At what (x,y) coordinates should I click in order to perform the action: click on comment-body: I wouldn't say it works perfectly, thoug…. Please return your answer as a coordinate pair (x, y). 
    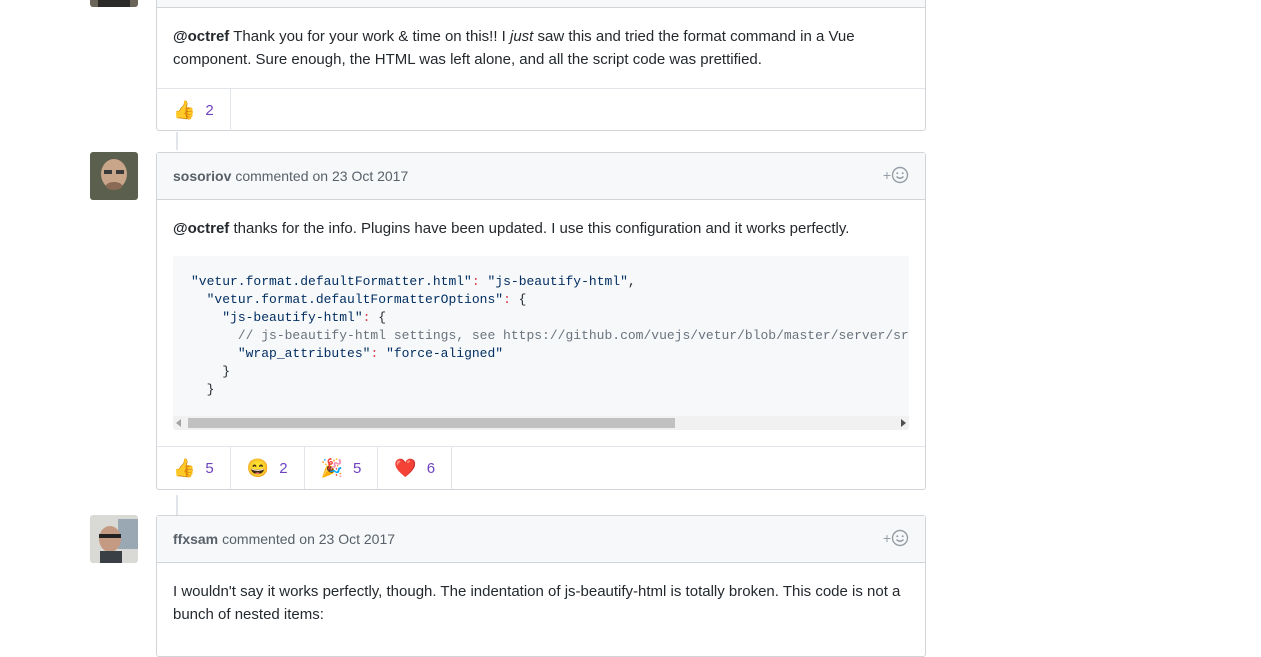
    Looking at the image, I should click on (541, 602).